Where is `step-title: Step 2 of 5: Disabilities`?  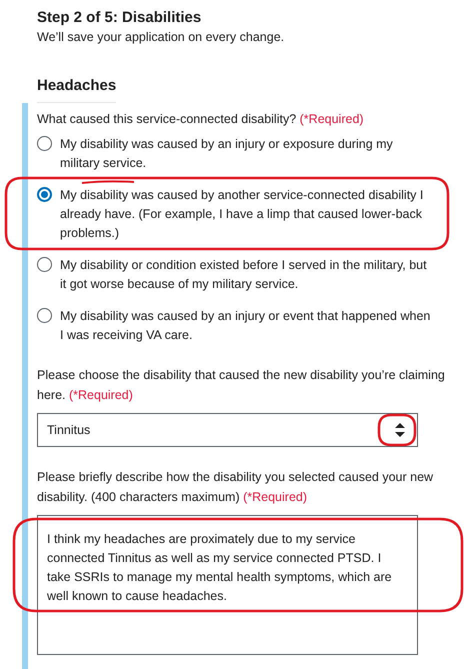
step-title: Step 2 of 5: Disabilities is located at coordinates (119, 18).